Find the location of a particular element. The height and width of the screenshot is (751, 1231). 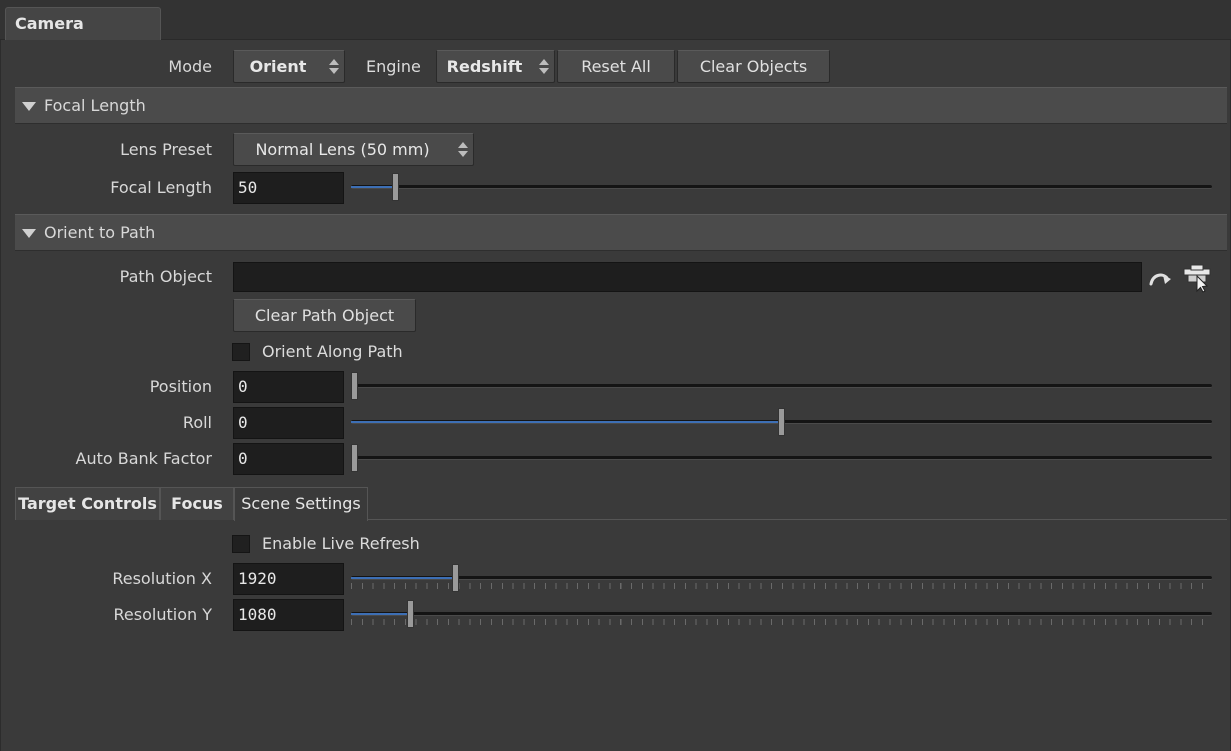

resolution-y-slider is located at coordinates (781, 614).